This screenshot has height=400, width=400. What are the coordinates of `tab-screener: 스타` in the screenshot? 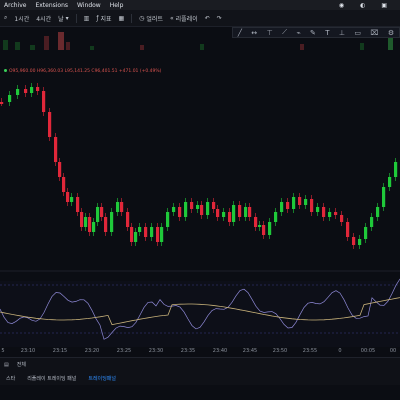 It's located at (10, 378).